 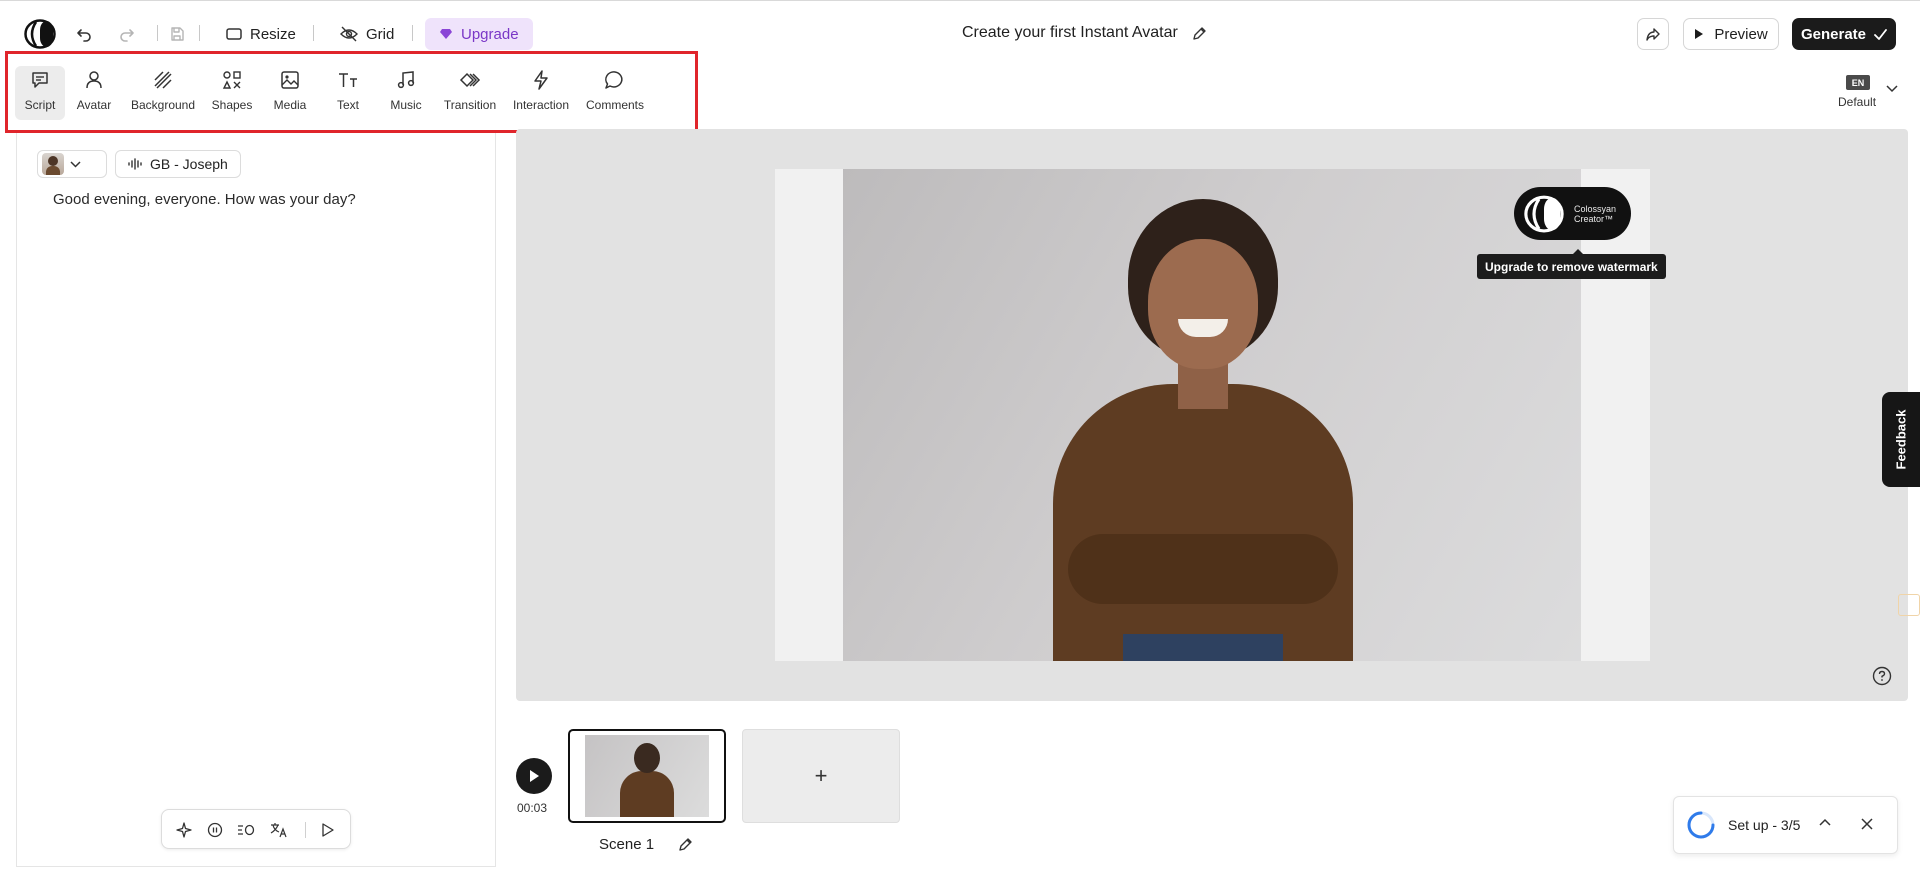 I want to click on upgrade-label: Upgrade, so click(x=490, y=34).